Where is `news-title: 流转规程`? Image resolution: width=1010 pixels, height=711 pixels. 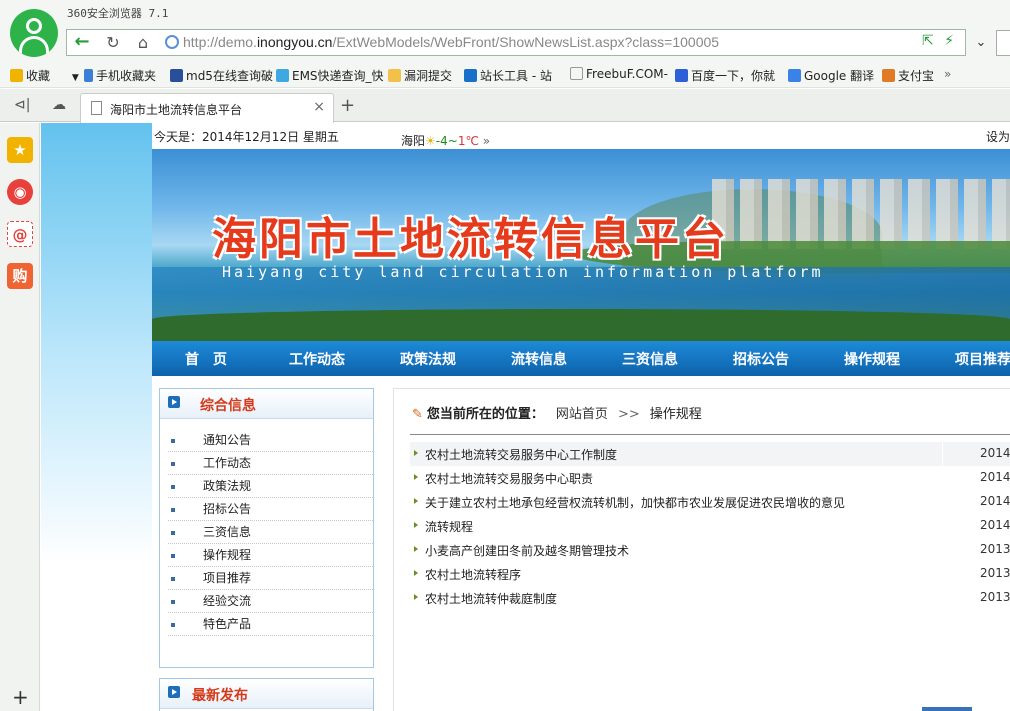 news-title: 流转规程 is located at coordinates (449, 526).